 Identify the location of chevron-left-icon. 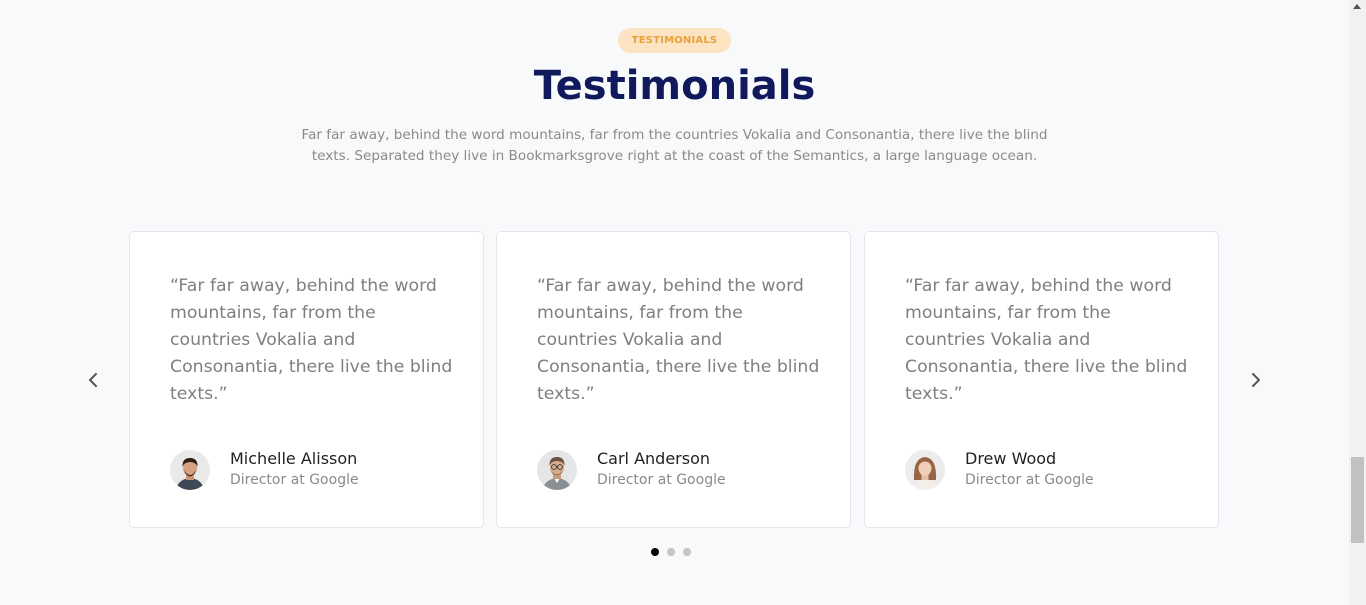
(93, 380).